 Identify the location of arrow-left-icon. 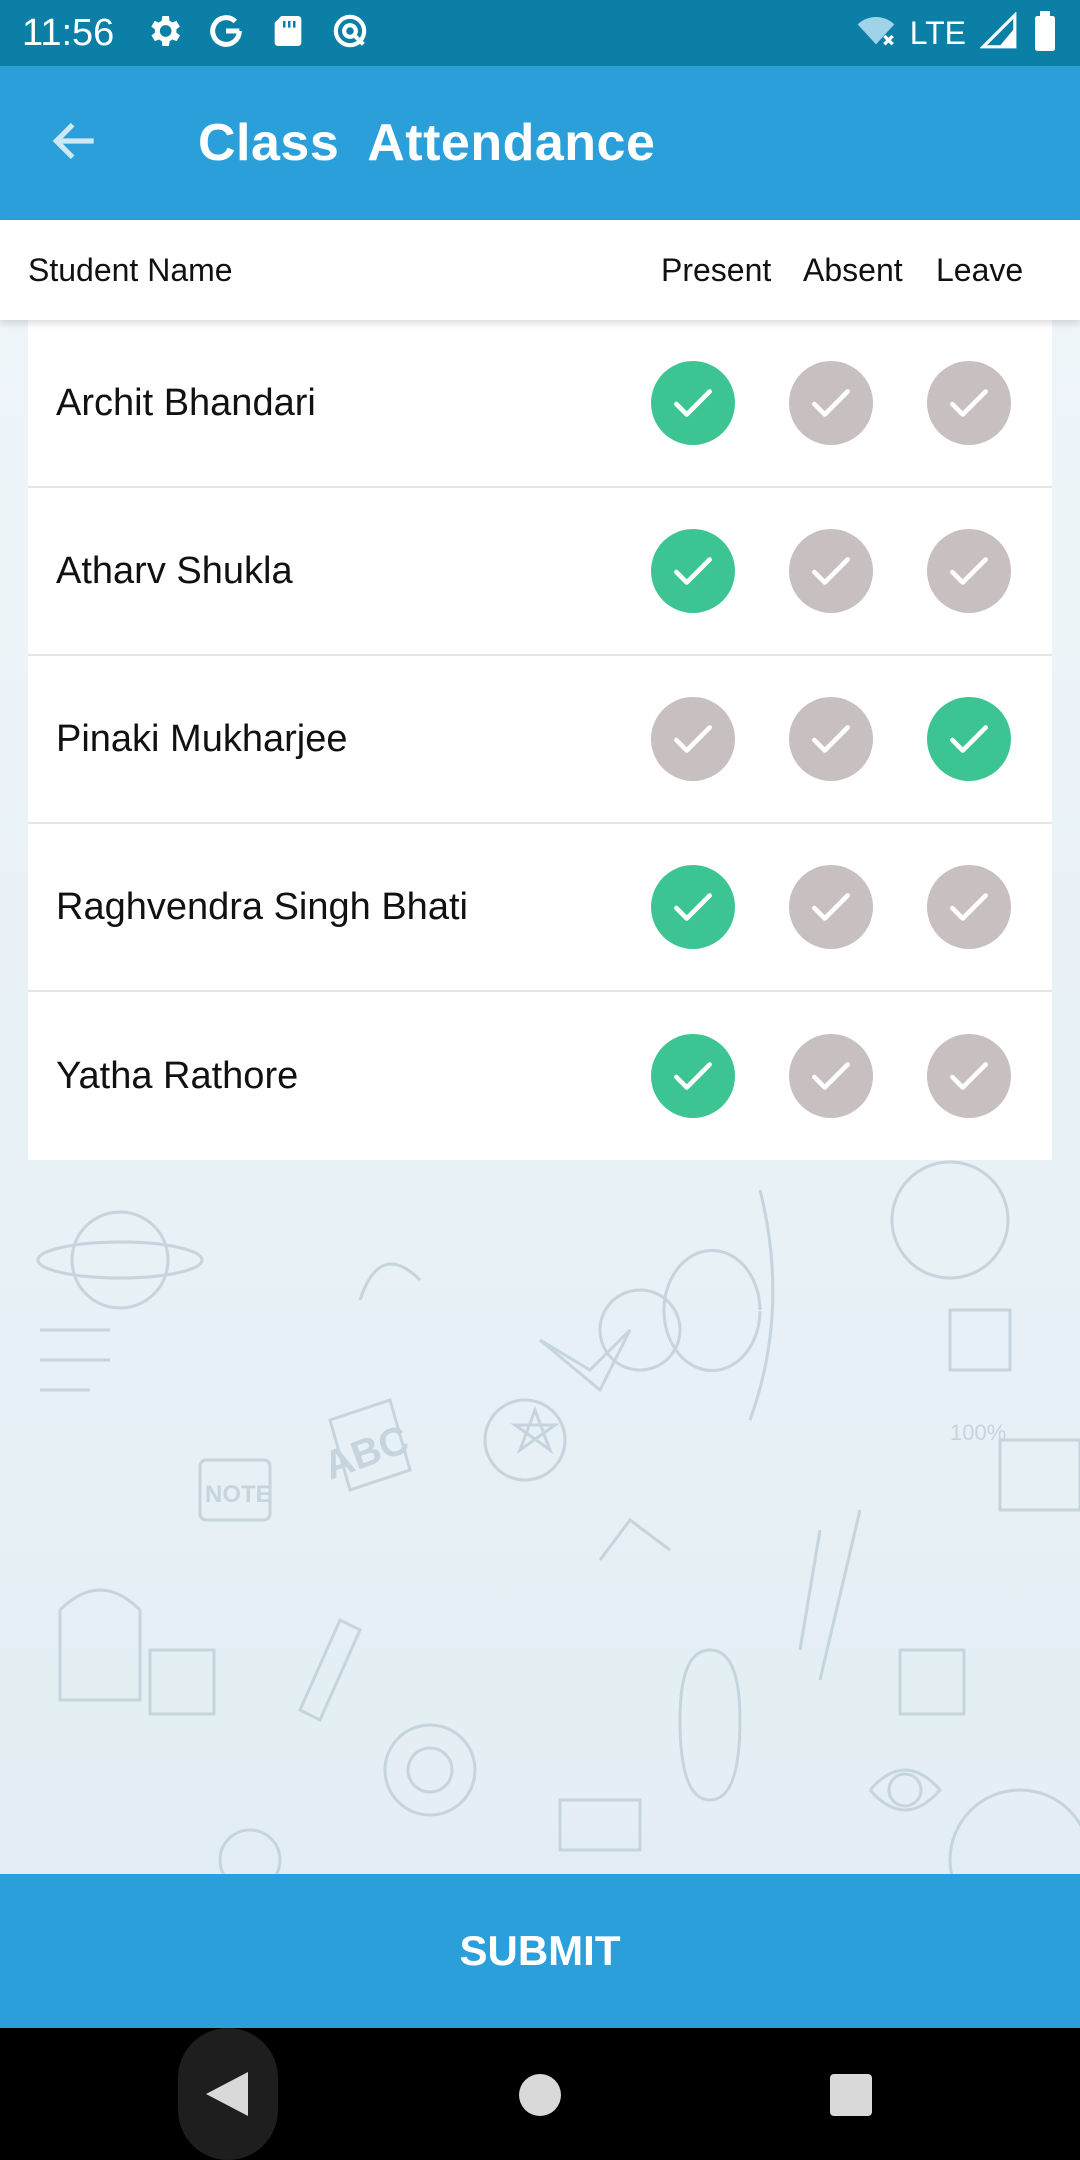
(75, 143).